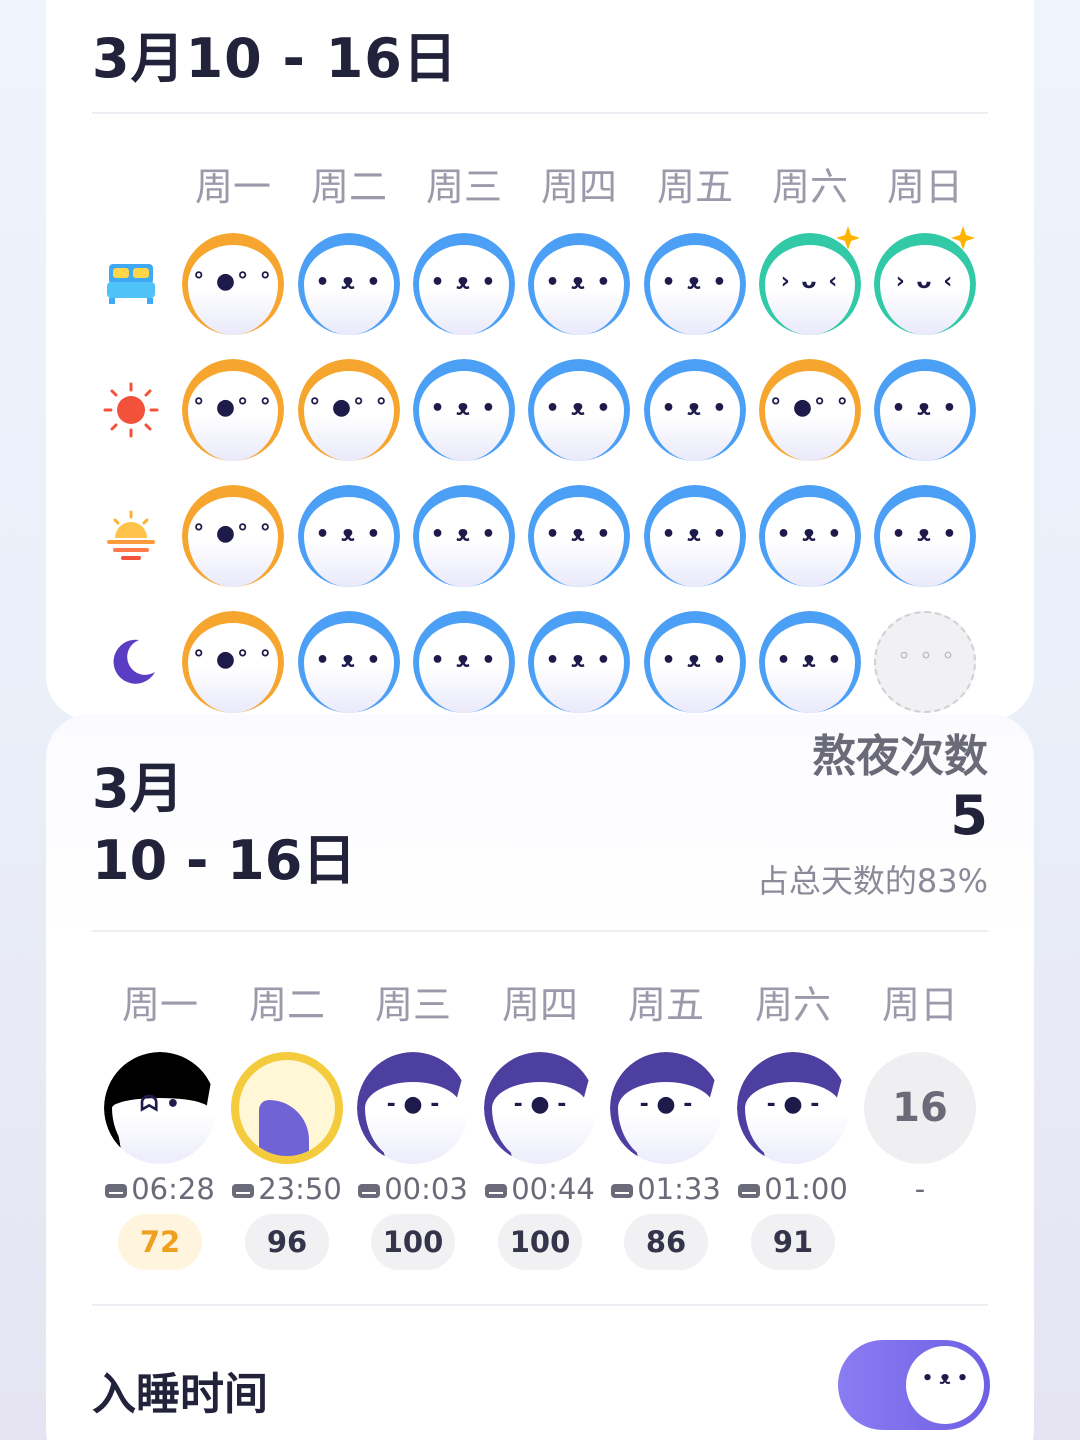 The image size is (1080, 1440). What do you see at coordinates (287, 1108) in the screenshot?
I see `sleep-day-face` at bounding box center [287, 1108].